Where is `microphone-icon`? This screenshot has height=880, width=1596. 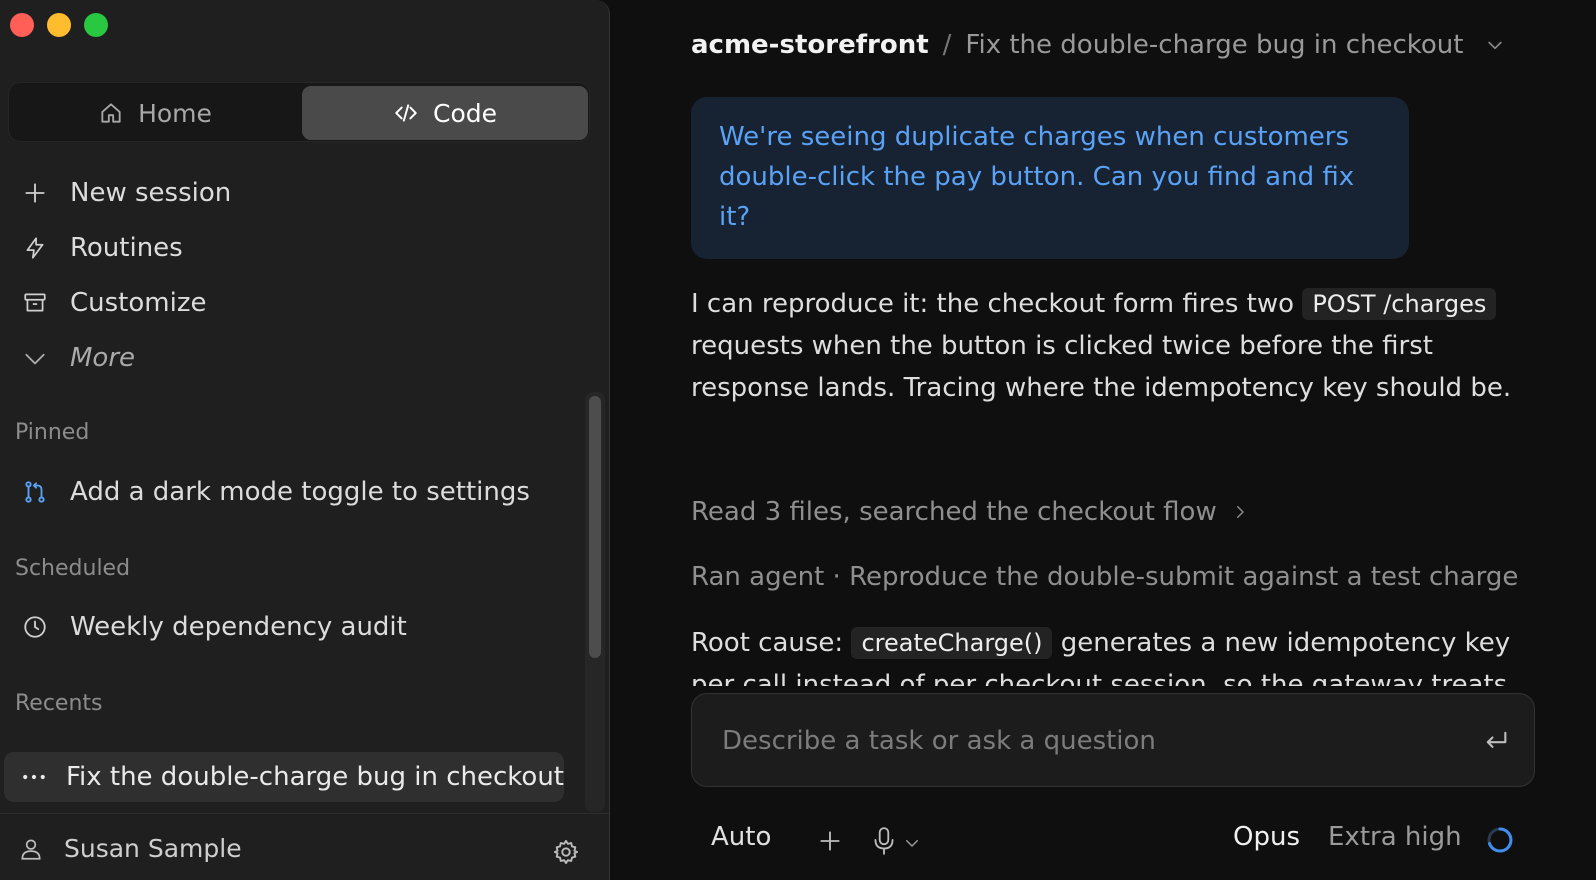
microphone-icon is located at coordinates (884, 841).